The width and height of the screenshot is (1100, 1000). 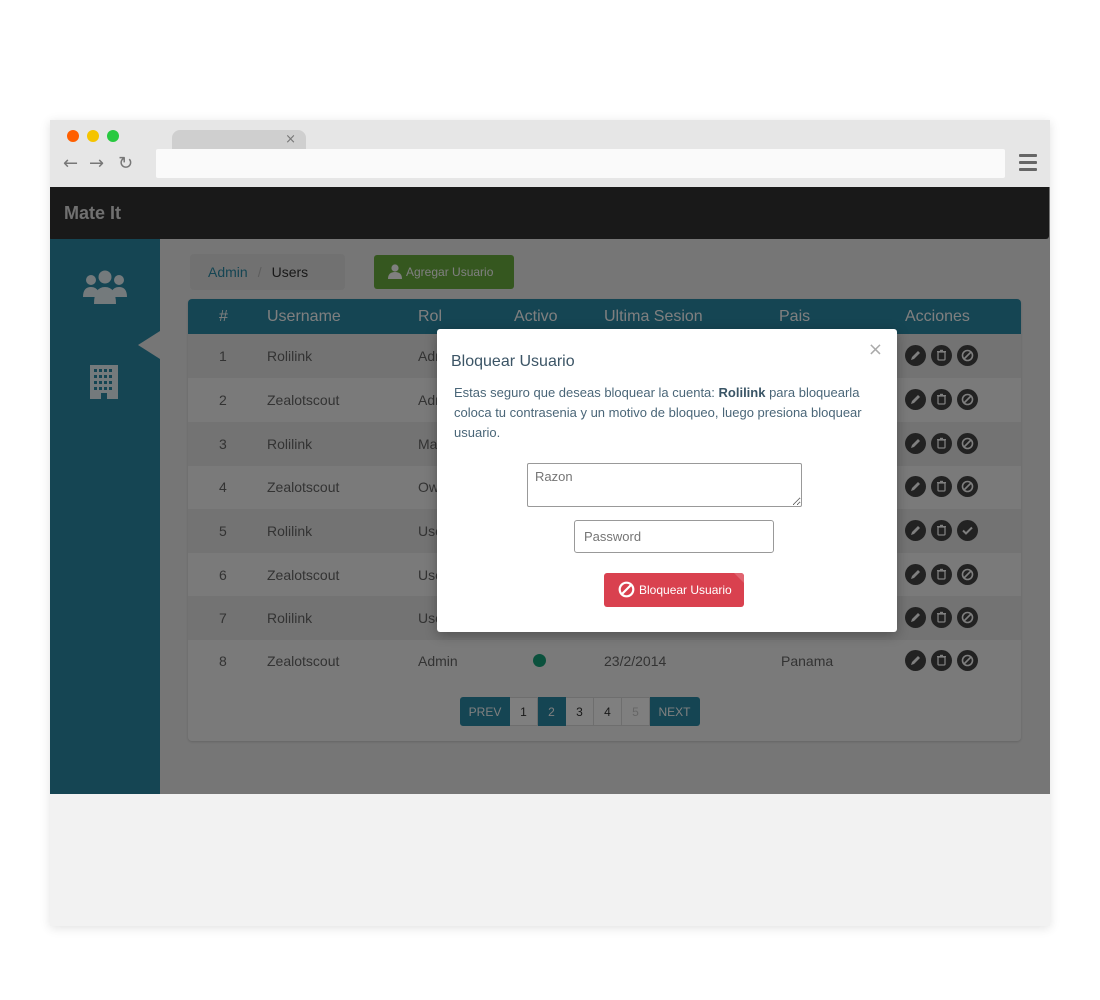 What do you see at coordinates (1028, 163) in the screenshot?
I see `browser-menu-icon` at bounding box center [1028, 163].